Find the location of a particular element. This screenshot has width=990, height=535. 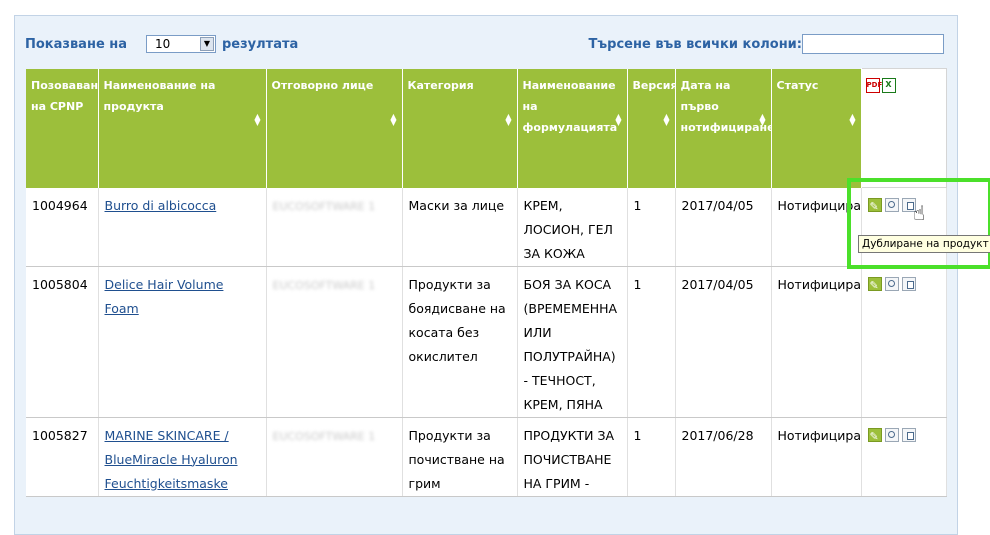

column-header-status: Статус ▲ ▼ is located at coordinates (816, 128).